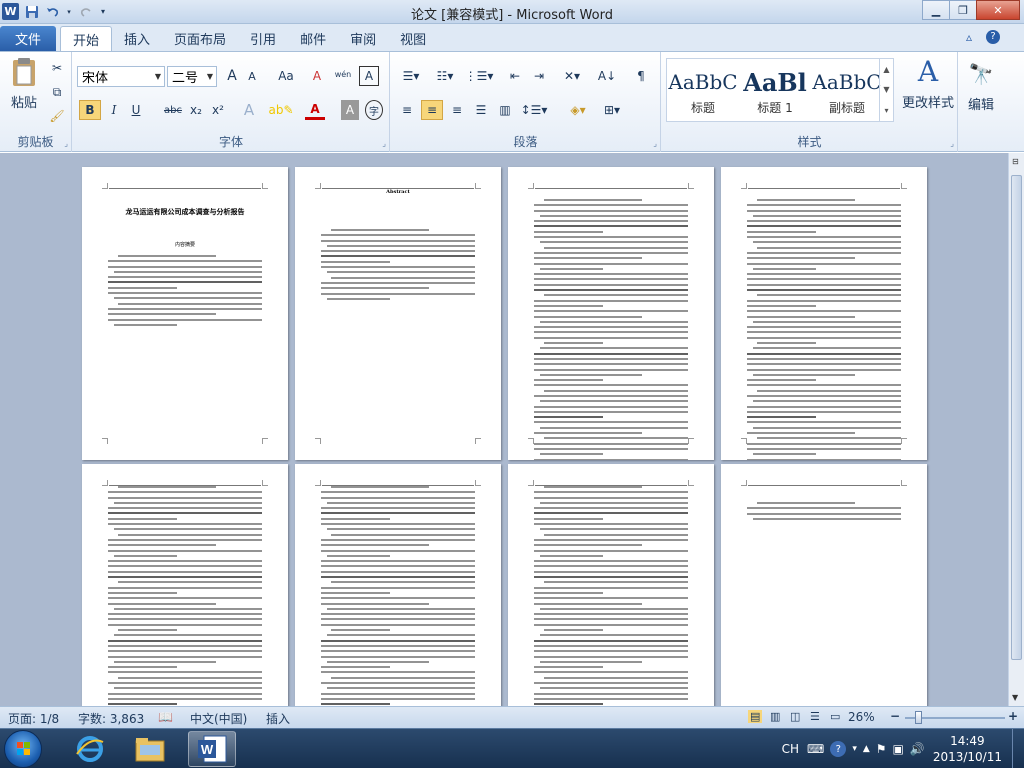 The width and height of the screenshot is (1024, 768). What do you see at coordinates (407, 110) in the screenshot?
I see `align-left-icon: ≡` at bounding box center [407, 110].